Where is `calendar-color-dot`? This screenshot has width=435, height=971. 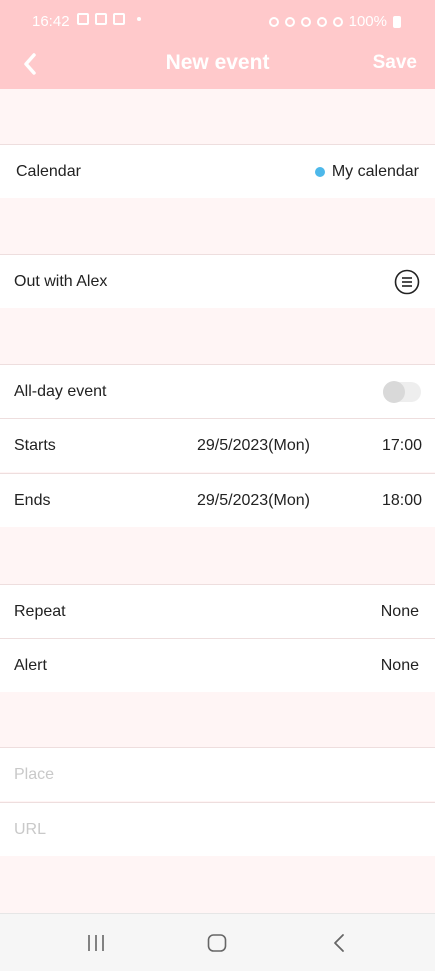 calendar-color-dot is located at coordinates (319, 172).